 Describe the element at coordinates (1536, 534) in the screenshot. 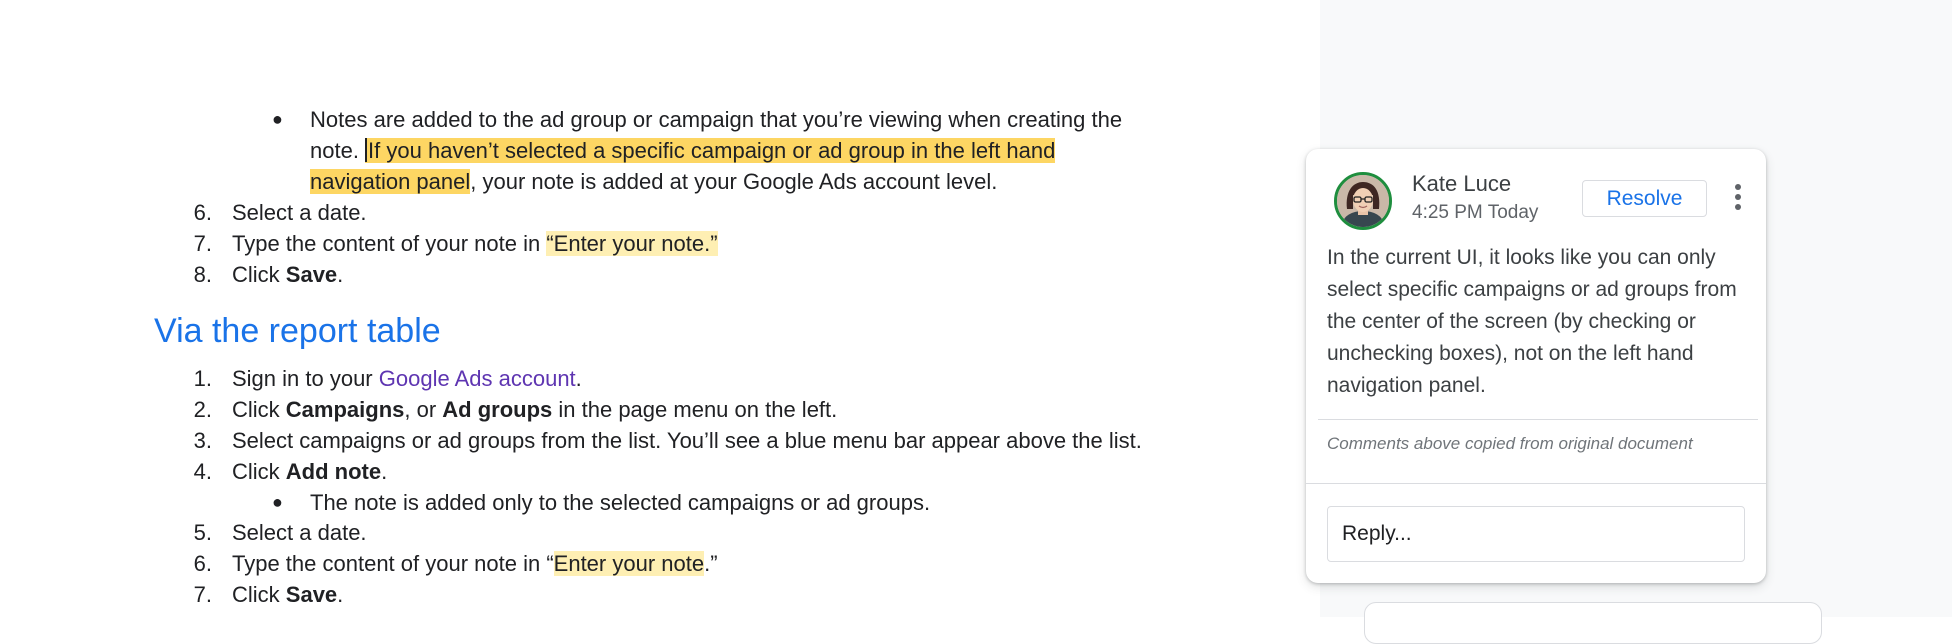

I see `reply-input` at that location.